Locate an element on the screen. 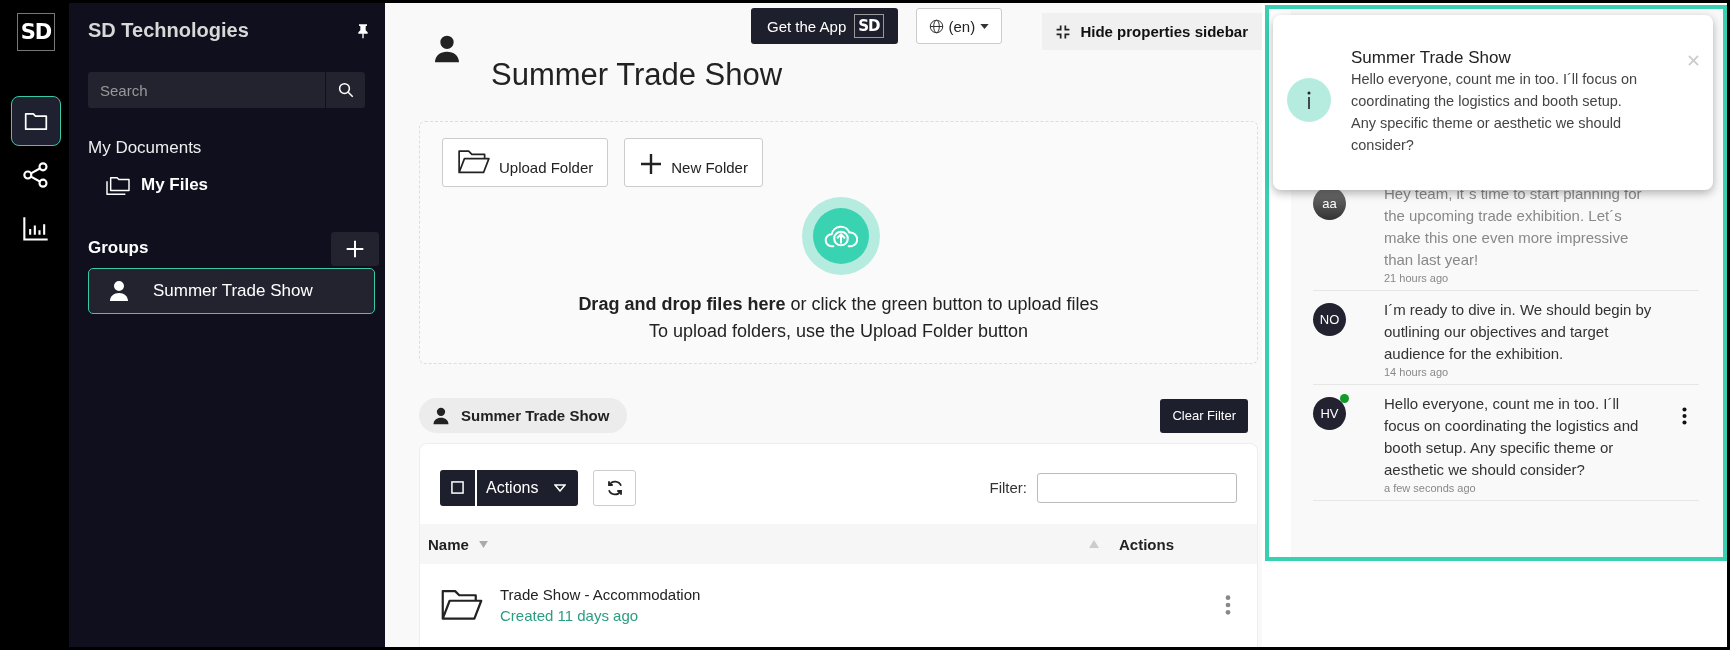 The width and height of the screenshot is (1730, 650). upload-folder-button: Upload Folder is located at coordinates (525, 162).